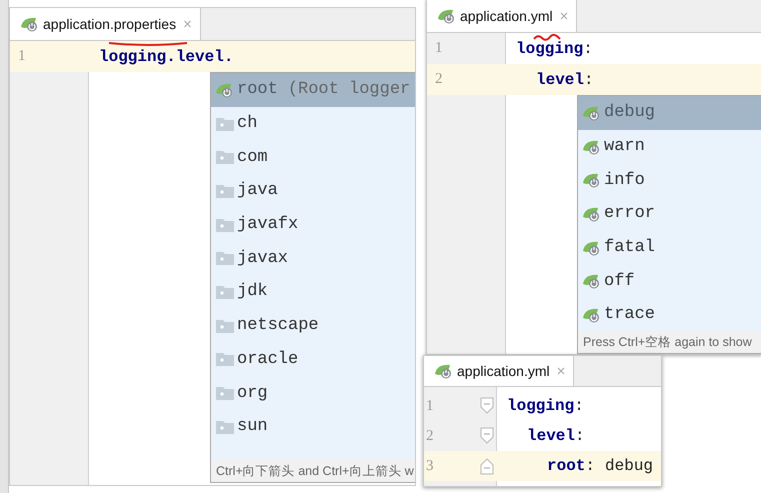 This screenshot has width=761, height=493. Describe the element at coordinates (313, 292) in the screenshot. I see `completion-item: jdk` at that location.